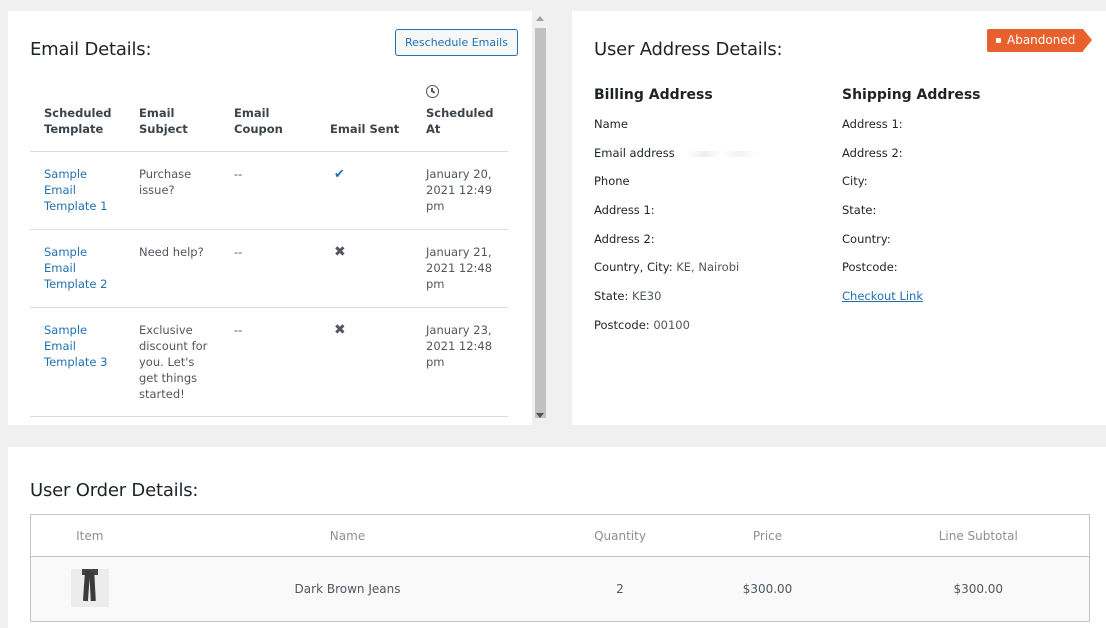 This screenshot has height=628, width=1106. What do you see at coordinates (91, 49) in the screenshot?
I see `email-details-title: Email Details:` at bounding box center [91, 49].